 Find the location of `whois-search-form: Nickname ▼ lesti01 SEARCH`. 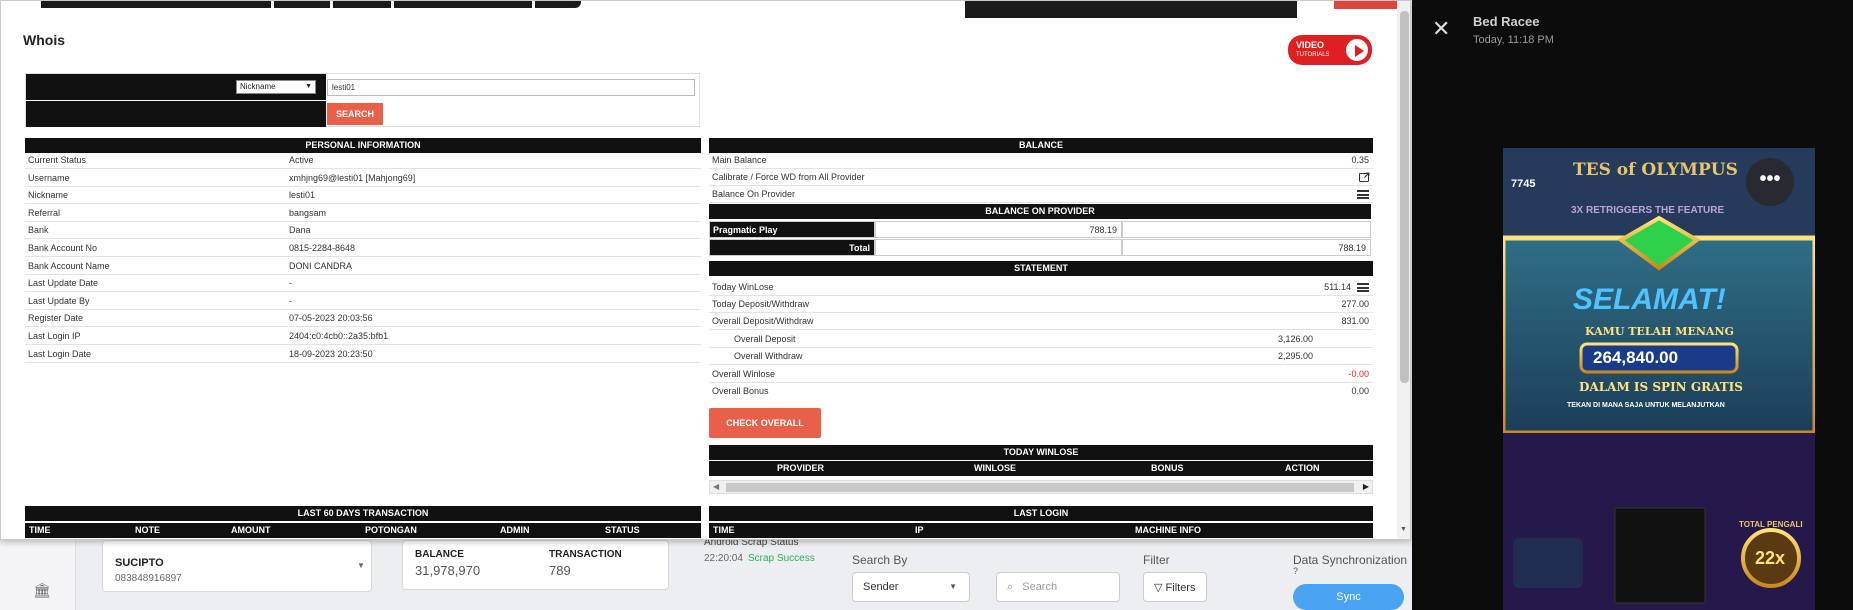

whois-search-form: Nickname ▼ lesti01 SEARCH is located at coordinates (362, 100).